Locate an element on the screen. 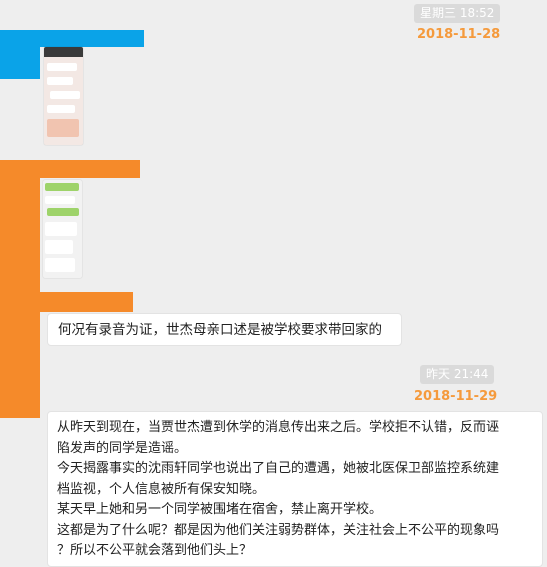 The height and width of the screenshot is (567, 547). message-line: 陷发声的同学是造谣。 is located at coordinates (122, 448).